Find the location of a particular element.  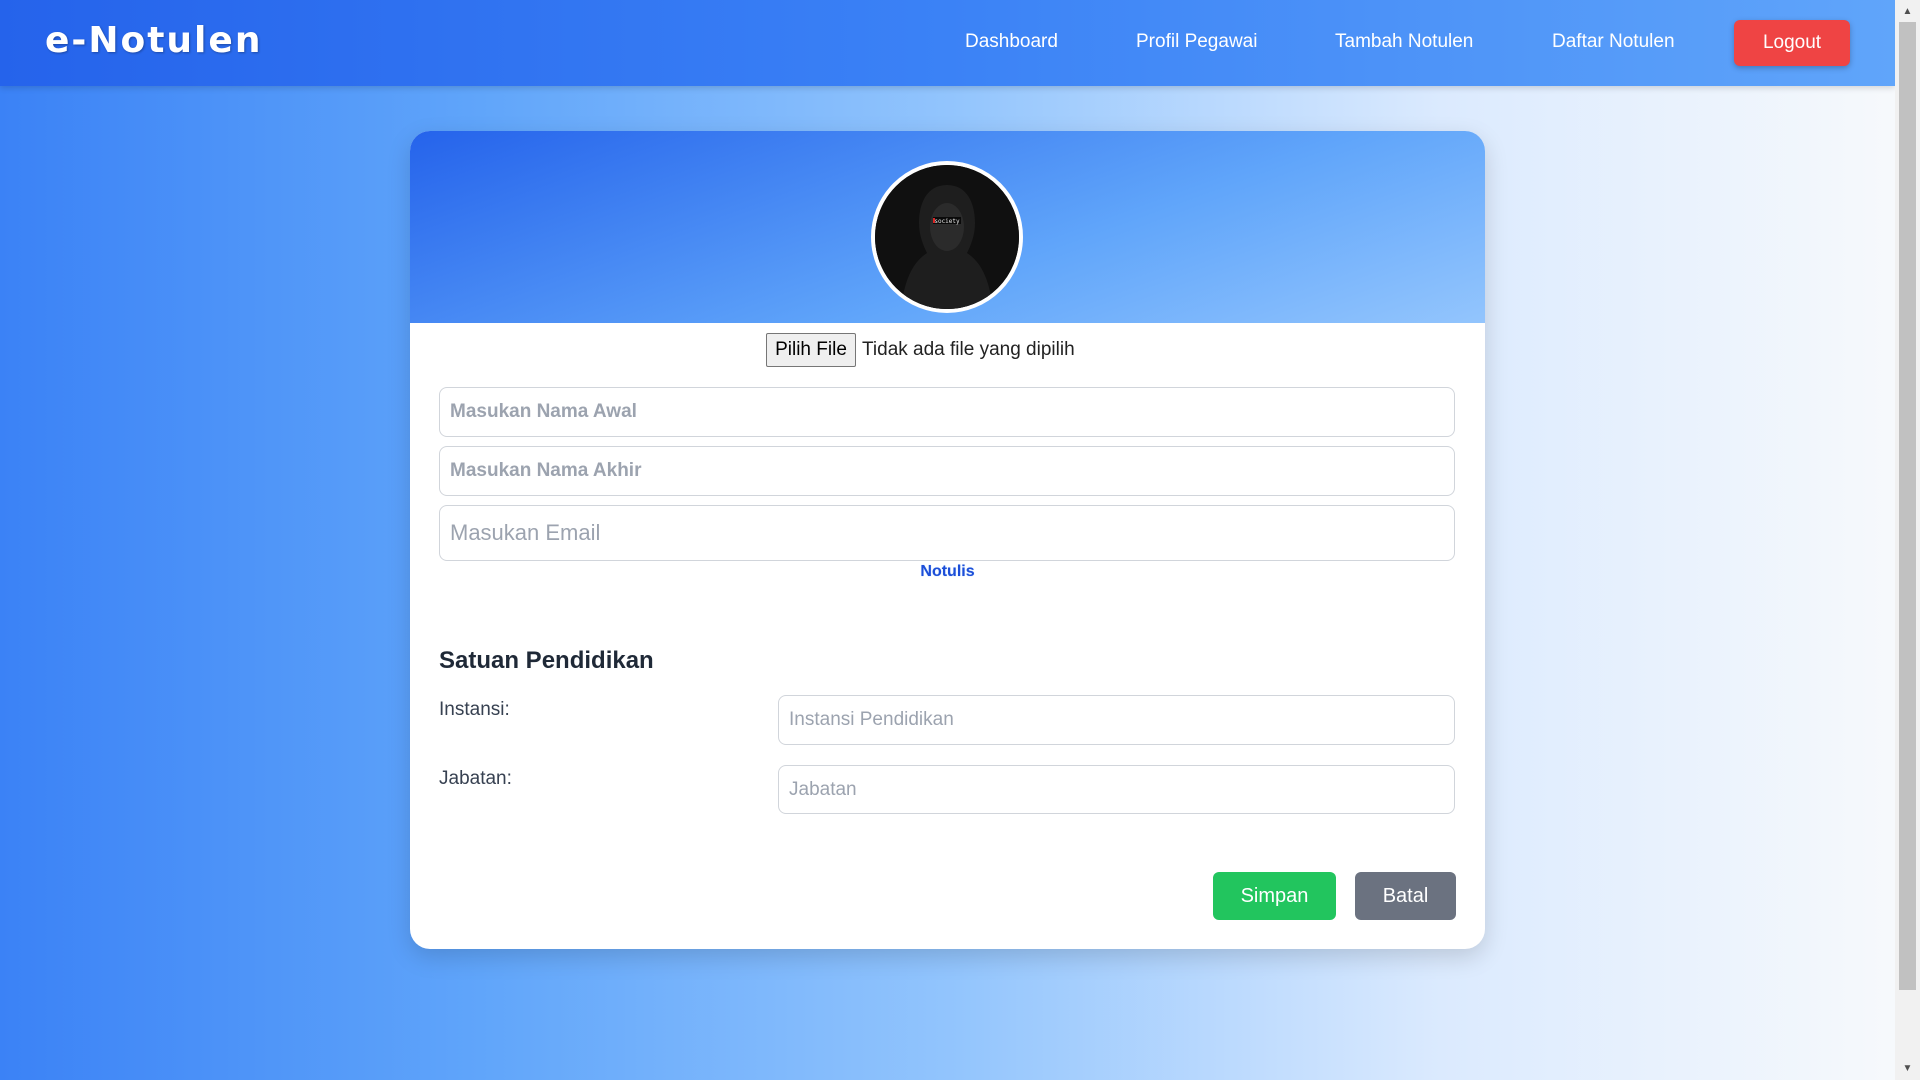

file-status-text: Tidak ada file yang dipilih is located at coordinates (968, 349).